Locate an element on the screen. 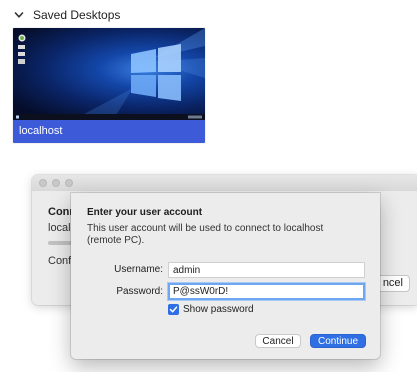 This screenshot has width=417, height=372. show-password-label: Show password is located at coordinates (218, 309).